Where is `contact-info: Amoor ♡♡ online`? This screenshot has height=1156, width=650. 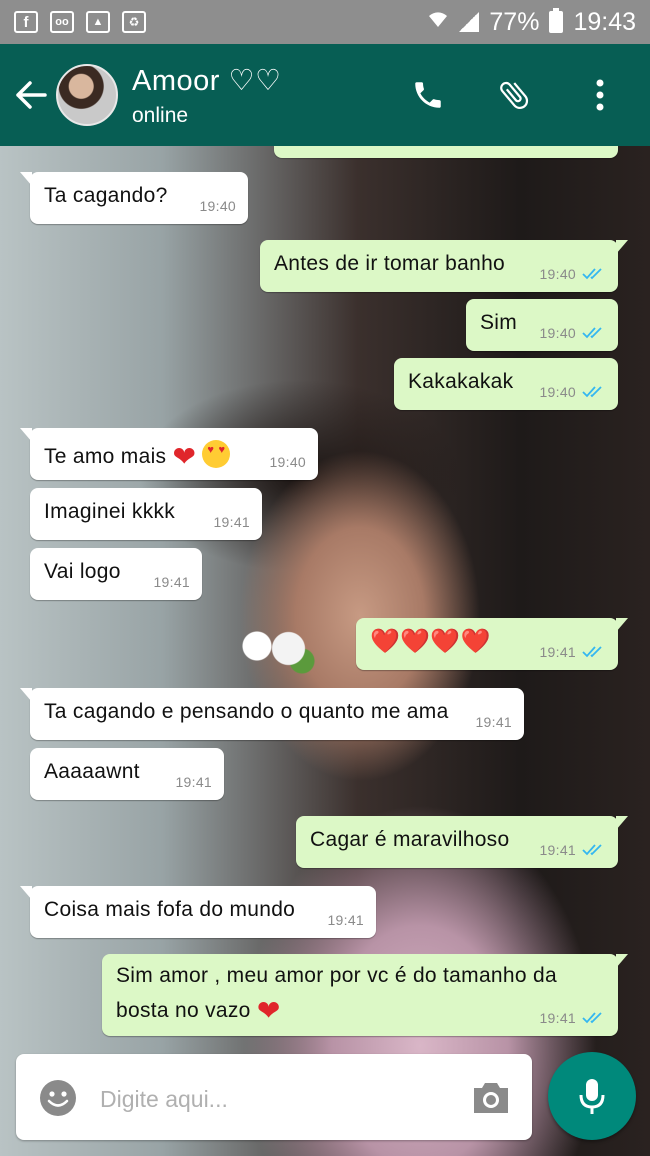
contact-info: Amoor ♡♡ online is located at coordinates (206, 95).